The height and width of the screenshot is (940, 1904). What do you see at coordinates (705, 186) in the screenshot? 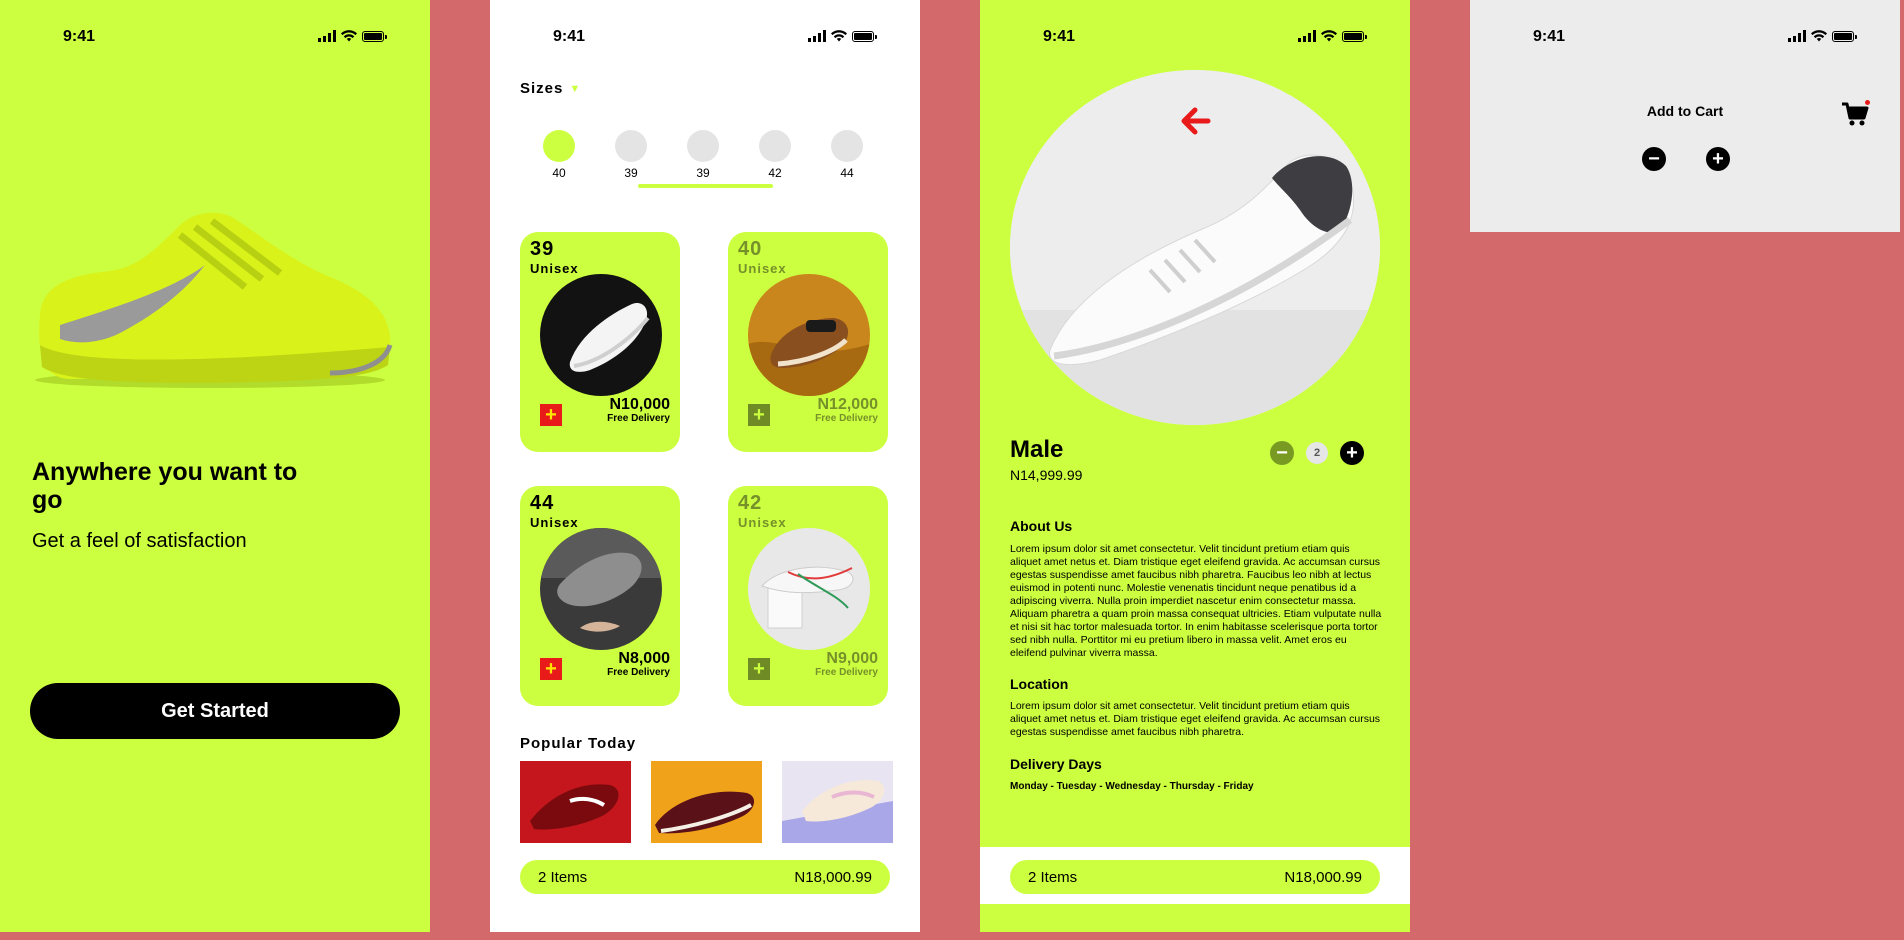
I see `size-scroll-indicator` at bounding box center [705, 186].